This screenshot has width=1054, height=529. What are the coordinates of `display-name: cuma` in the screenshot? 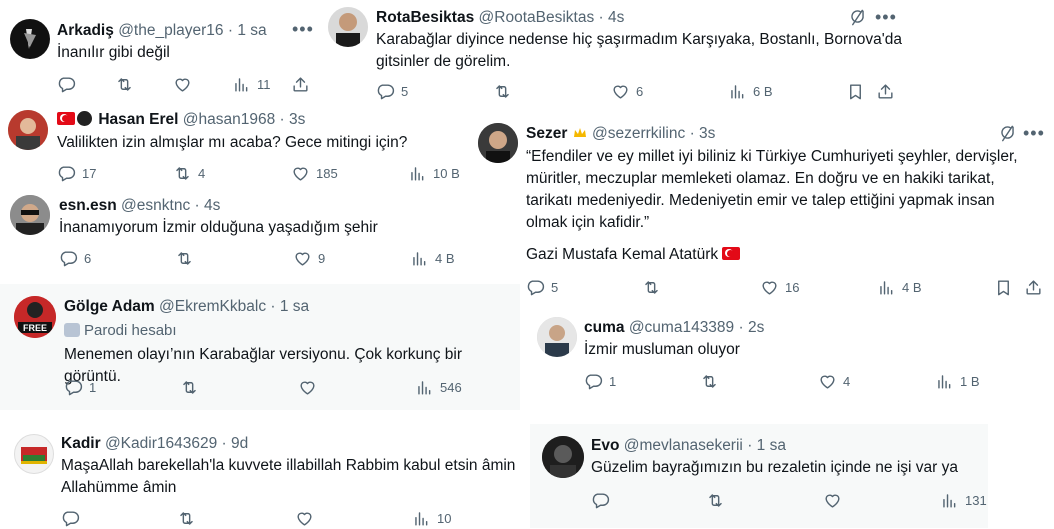 It's located at (604, 327).